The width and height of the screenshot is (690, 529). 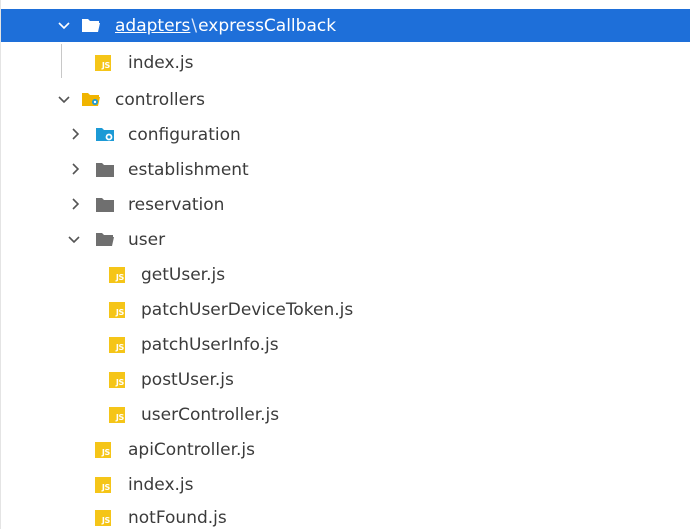 What do you see at coordinates (345, 25) in the screenshot?
I see `tree-row-adapters-expresscallback: adapters\expressCallback` at bounding box center [345, 25].